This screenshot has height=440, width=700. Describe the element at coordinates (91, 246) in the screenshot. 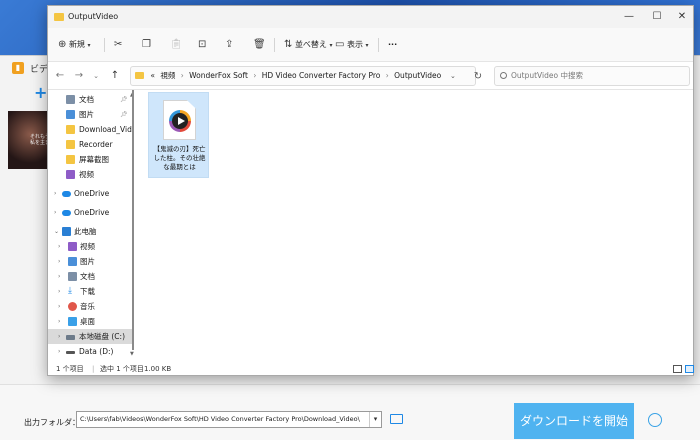

I see `nav-item-videos: › 视频` at that location.